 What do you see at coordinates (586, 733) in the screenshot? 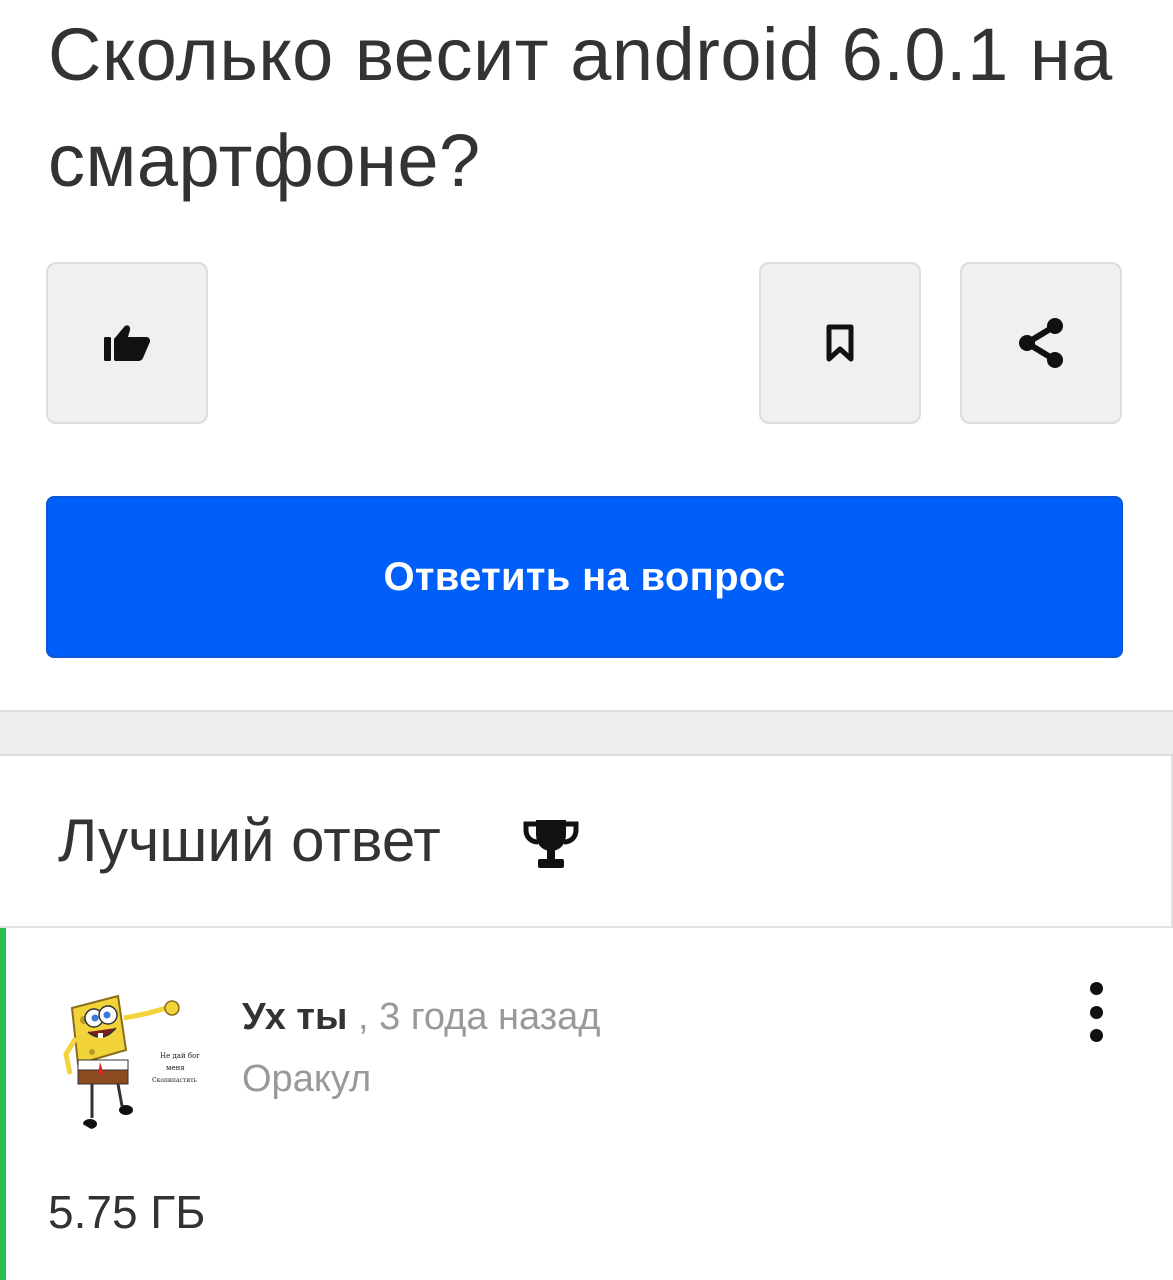
I see `section-divider` at bounding box center [586, 733].